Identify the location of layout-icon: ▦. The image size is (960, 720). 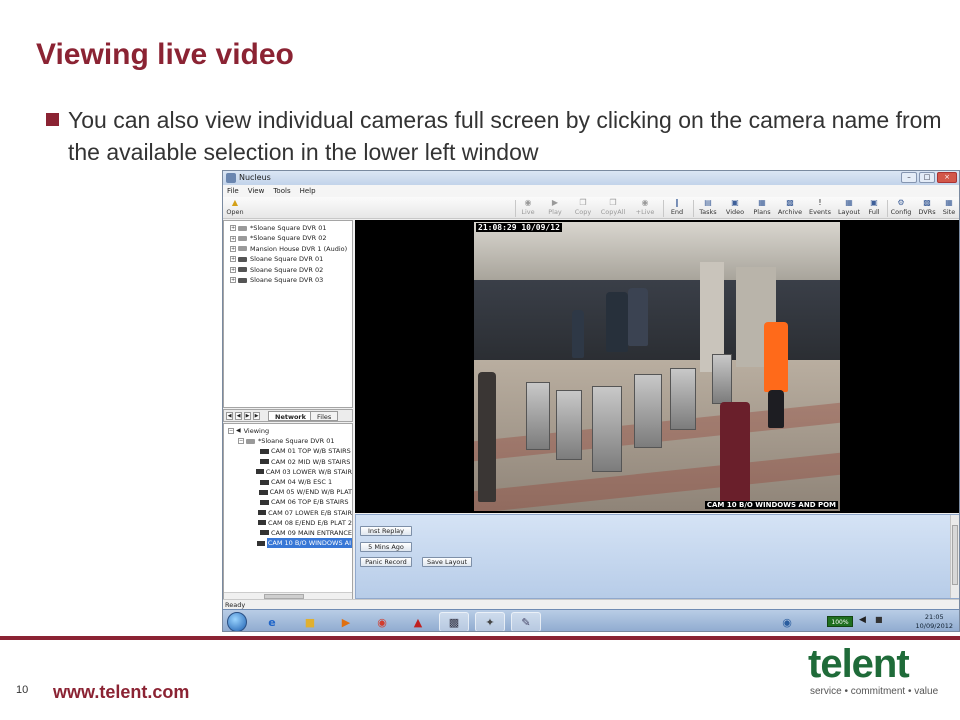
(849, 202).